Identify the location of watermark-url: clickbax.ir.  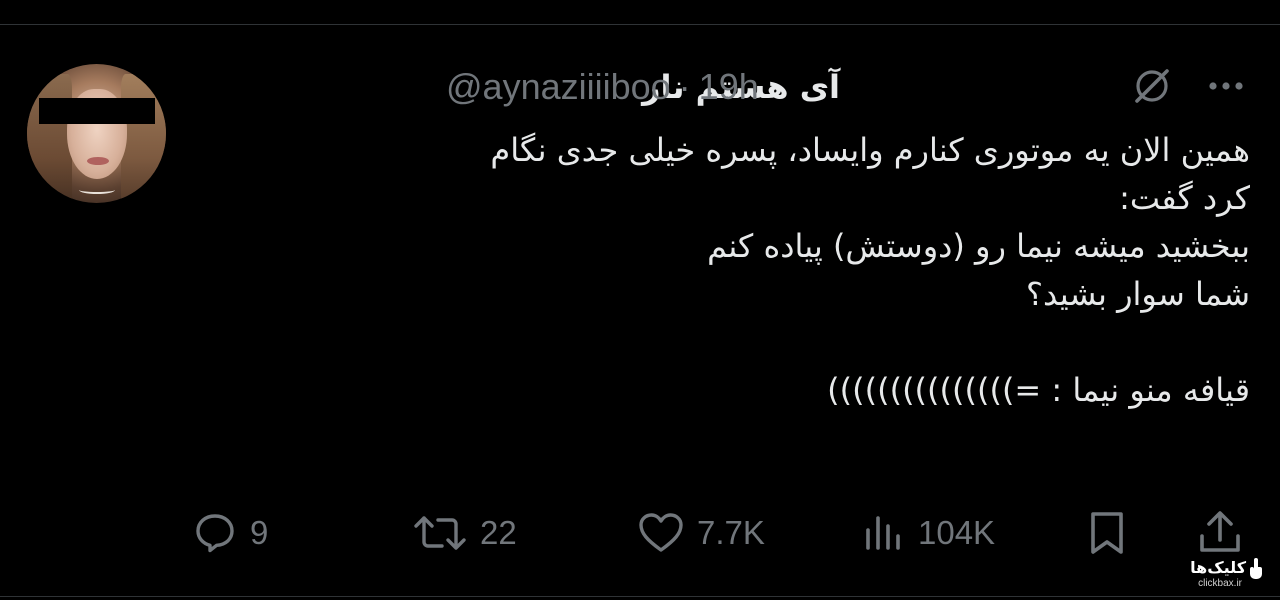
(1220, 583).